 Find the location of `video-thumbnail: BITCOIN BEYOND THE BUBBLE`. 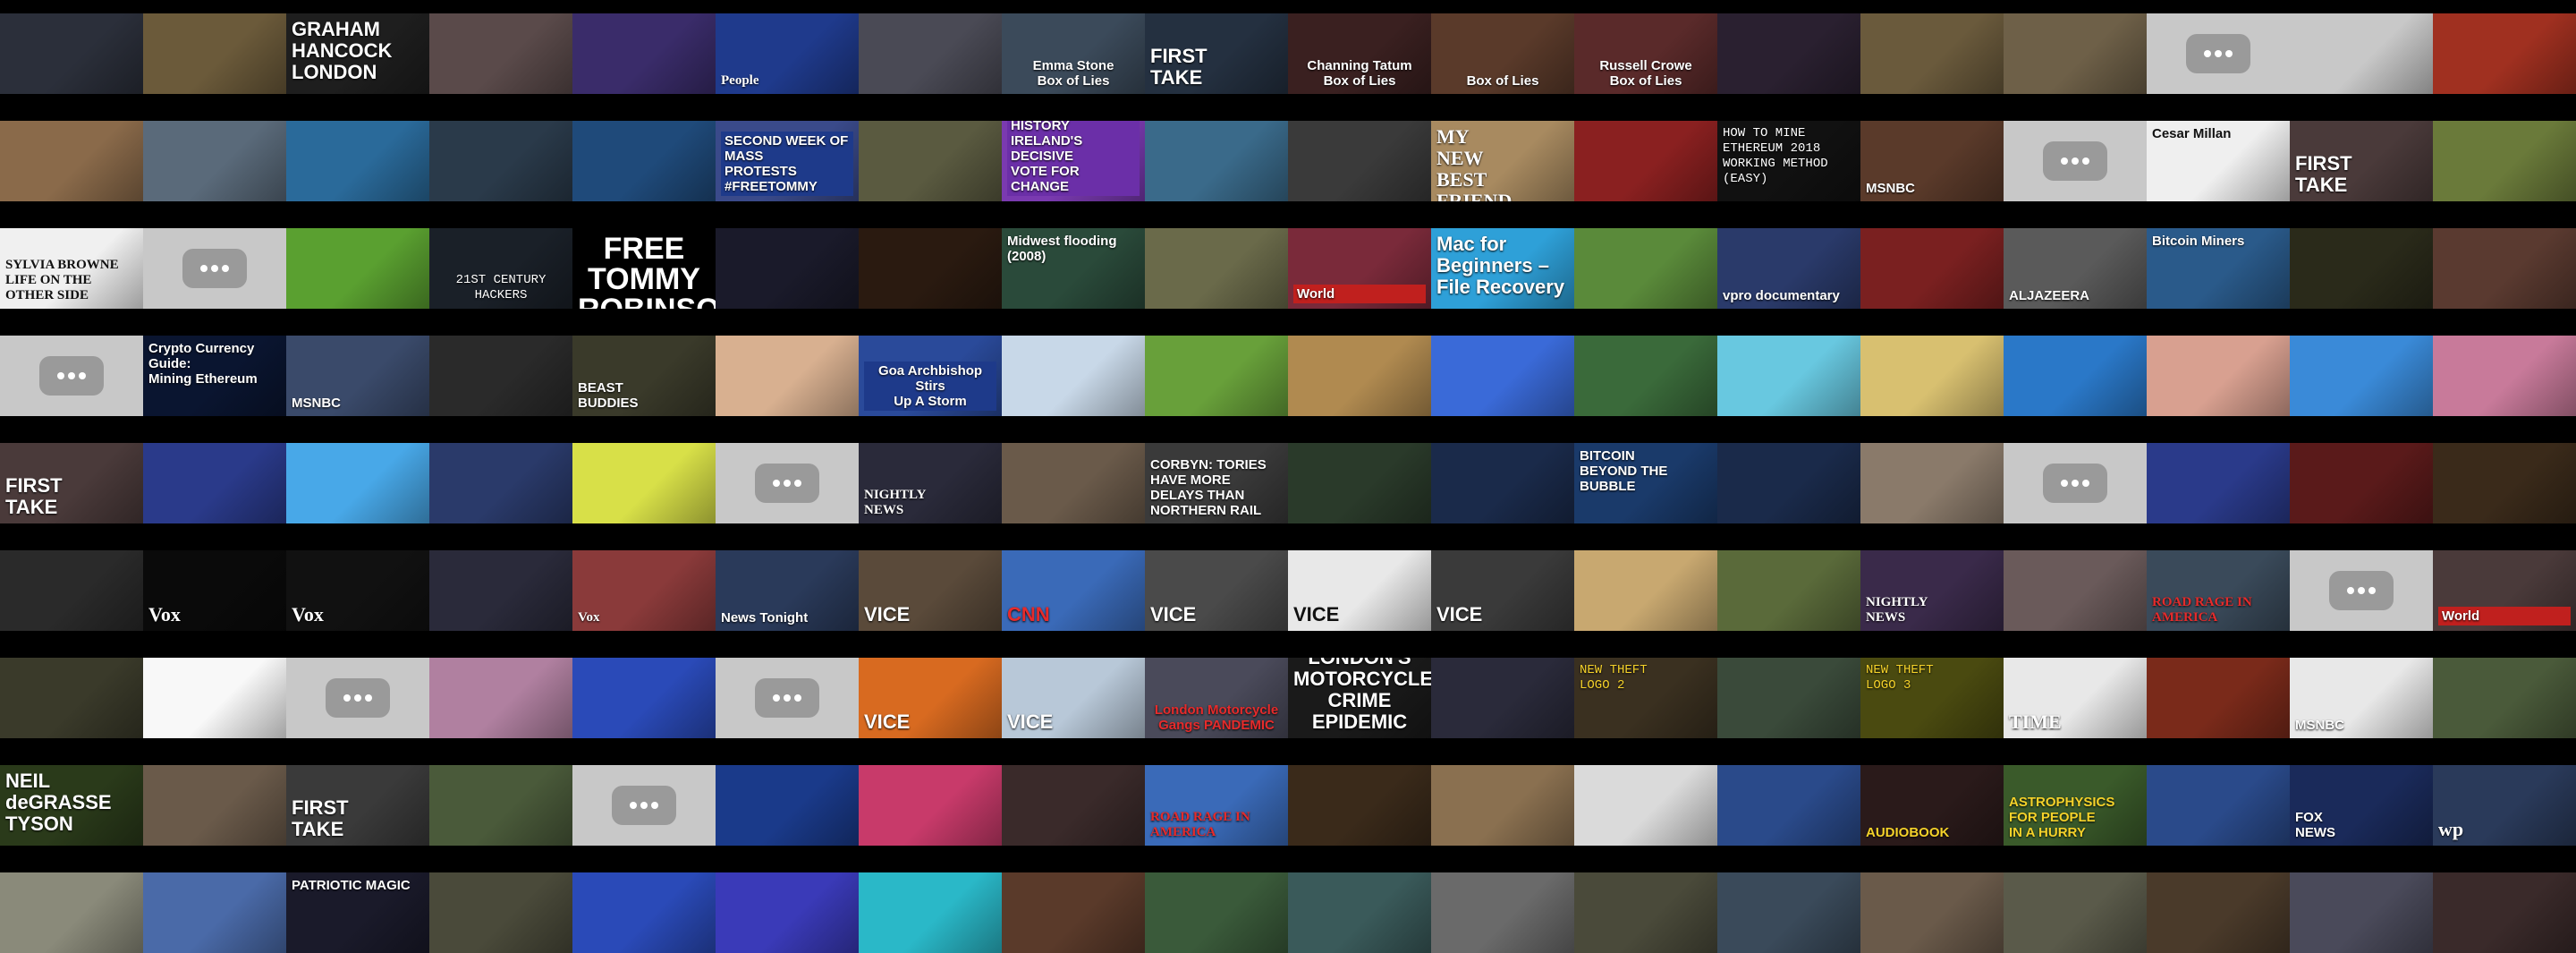

video-thumbnail: BITCOIN BEYOND THE BUBBLE is located at coordinates (1645, 483).